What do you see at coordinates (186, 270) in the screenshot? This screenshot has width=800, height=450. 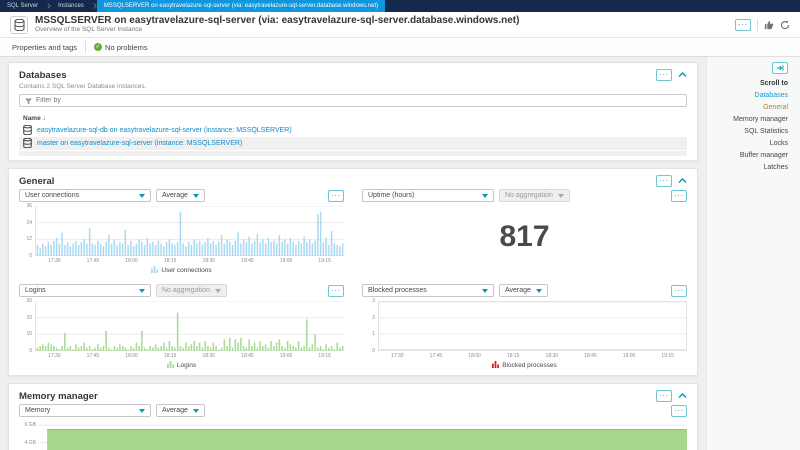 I see `legend-label: User connections` at bounding box center [186, 270].